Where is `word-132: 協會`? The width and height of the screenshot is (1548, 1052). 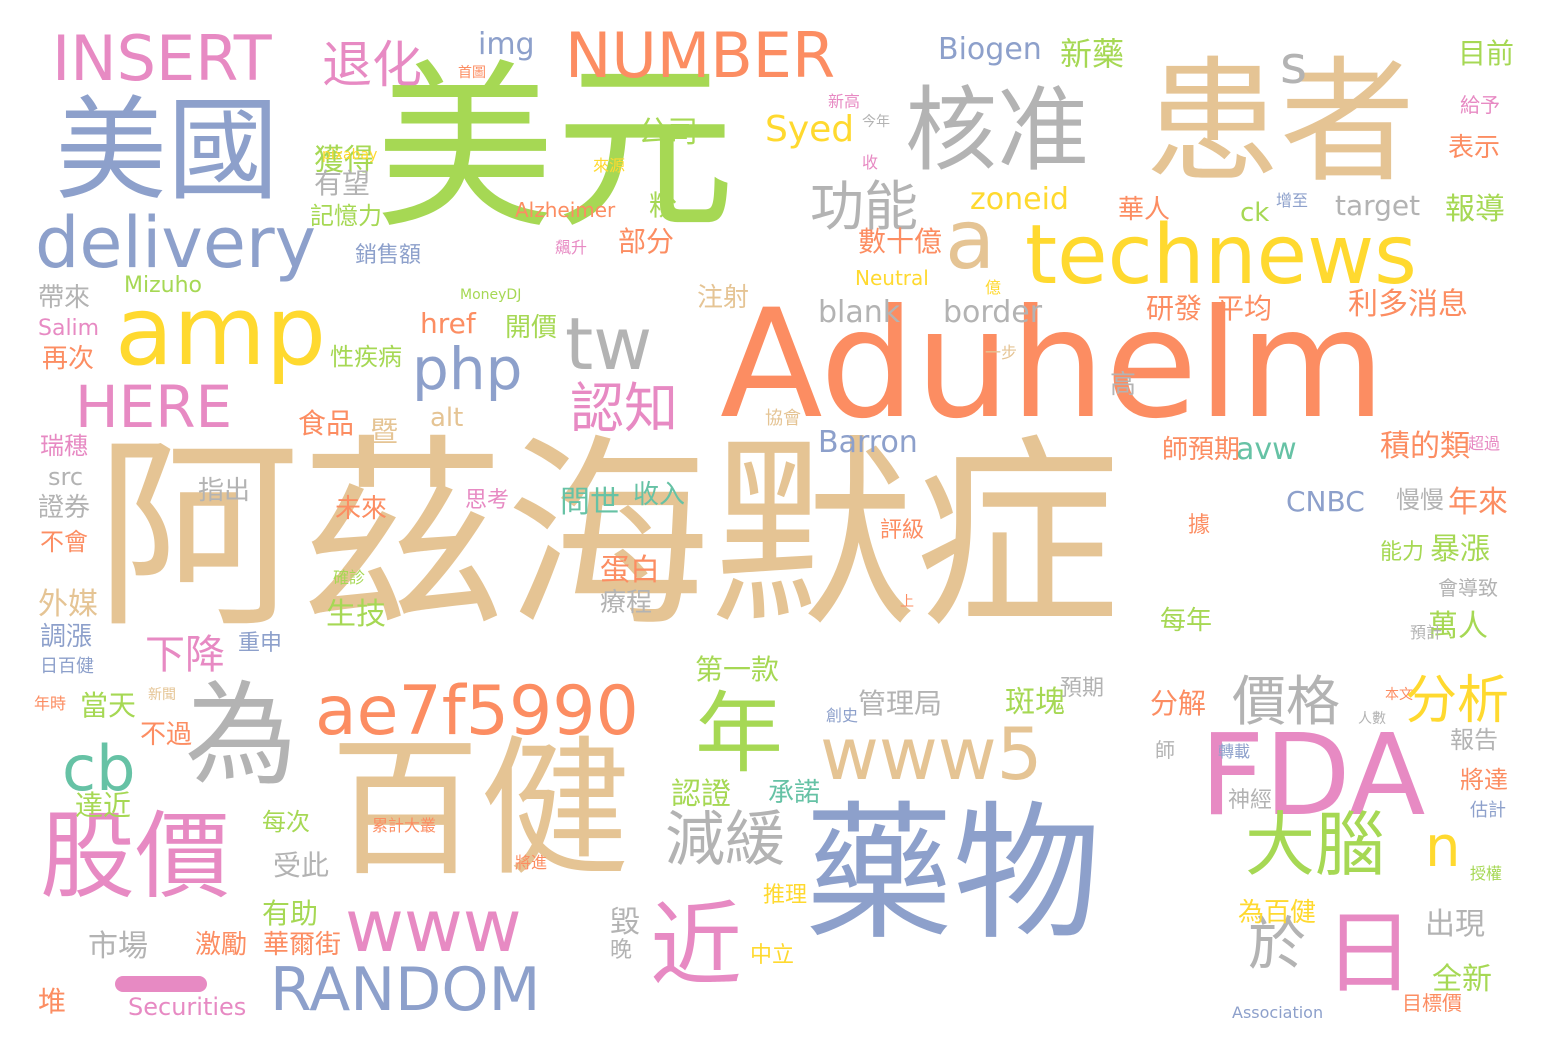 word-132: 協會 is located at coordinates (783, 418).